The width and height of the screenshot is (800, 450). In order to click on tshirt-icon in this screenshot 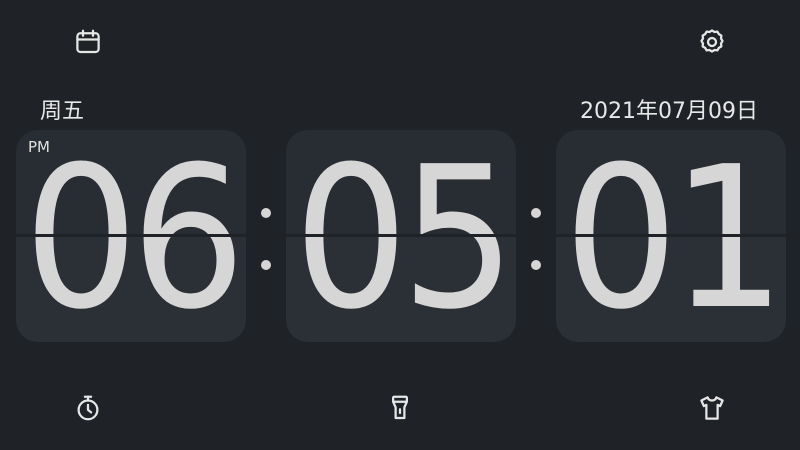, I will do `click(712, 408)`.